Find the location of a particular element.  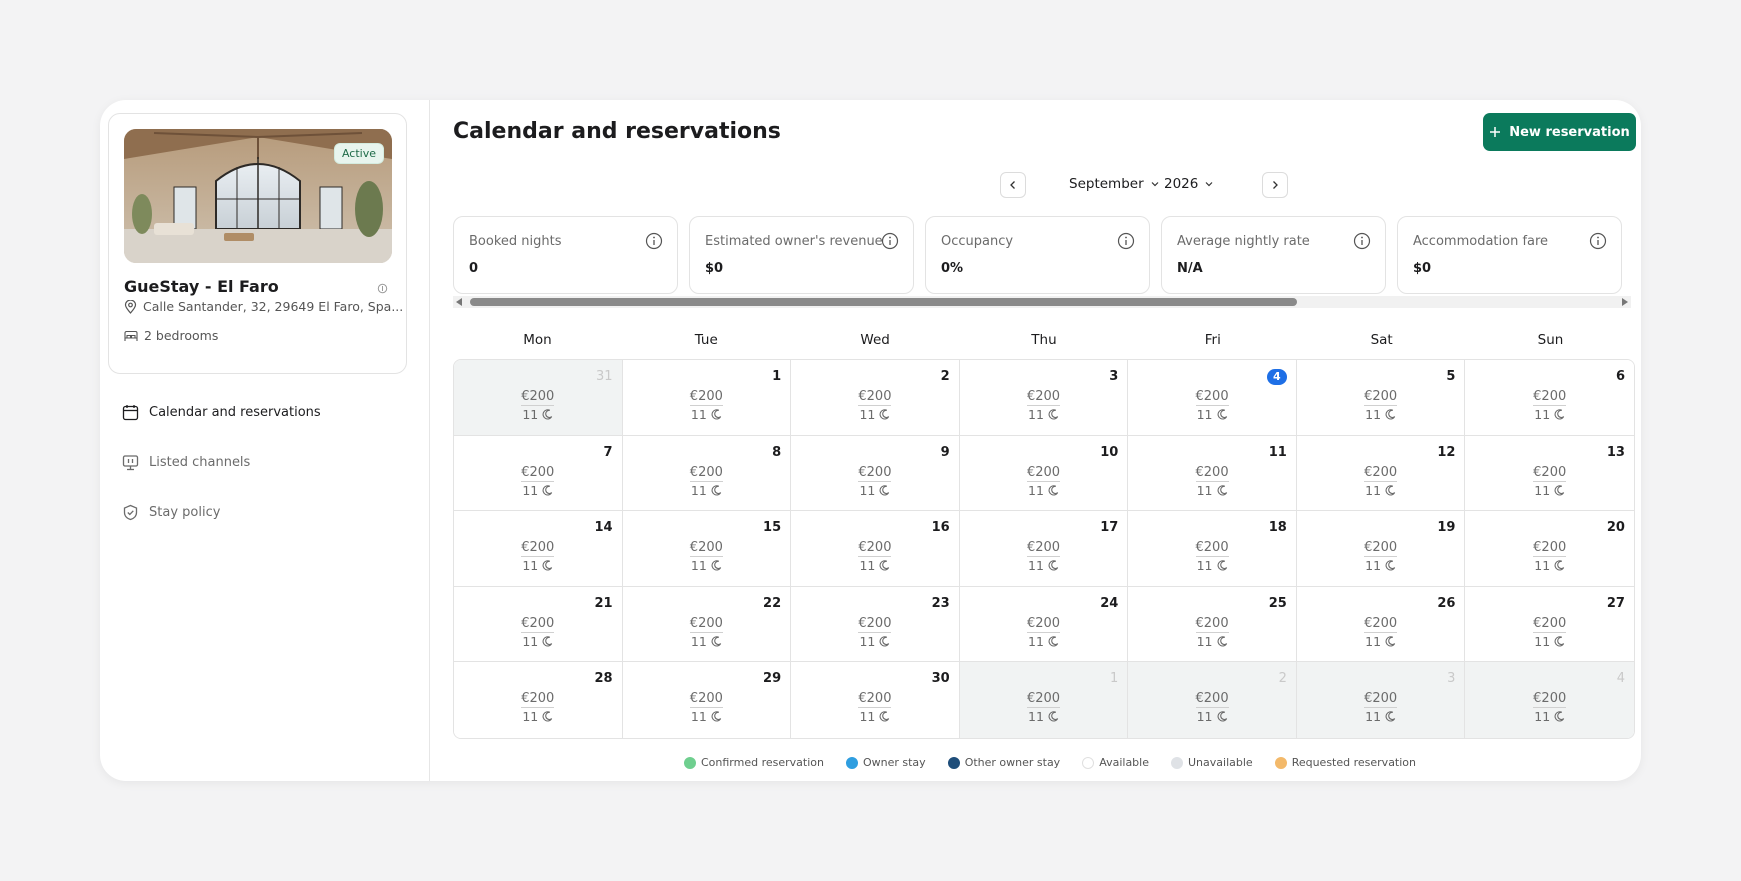

day-number: 14 is located at coordinates (603, 528).